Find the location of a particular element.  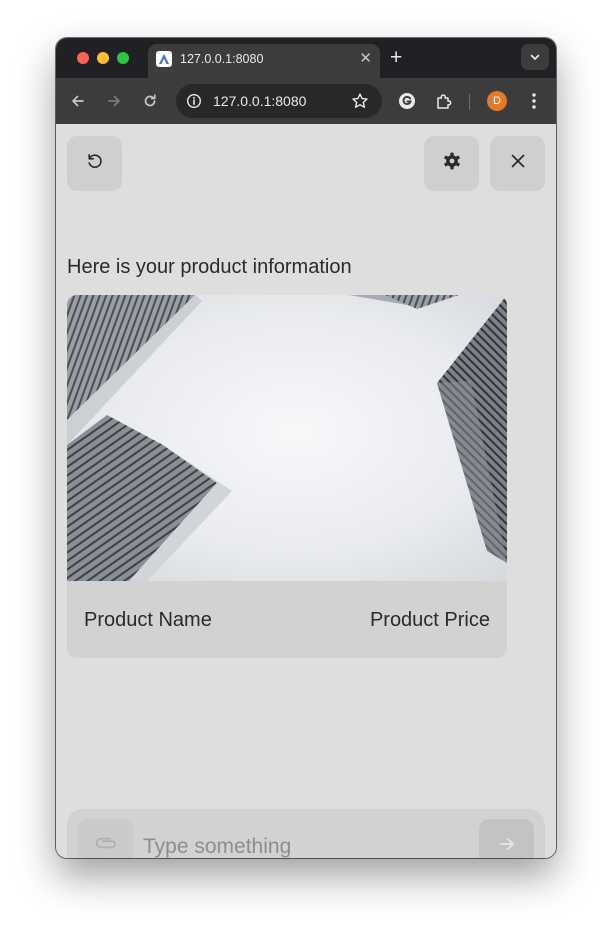

restart-icon is located at coordinates (95, 163).